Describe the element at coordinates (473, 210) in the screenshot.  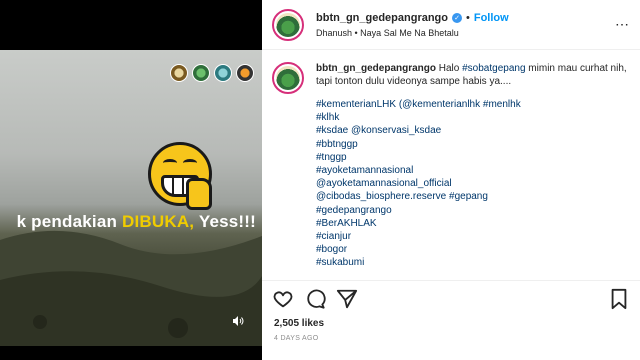
I see `hashtag-line: #gedepangrango` at that location.